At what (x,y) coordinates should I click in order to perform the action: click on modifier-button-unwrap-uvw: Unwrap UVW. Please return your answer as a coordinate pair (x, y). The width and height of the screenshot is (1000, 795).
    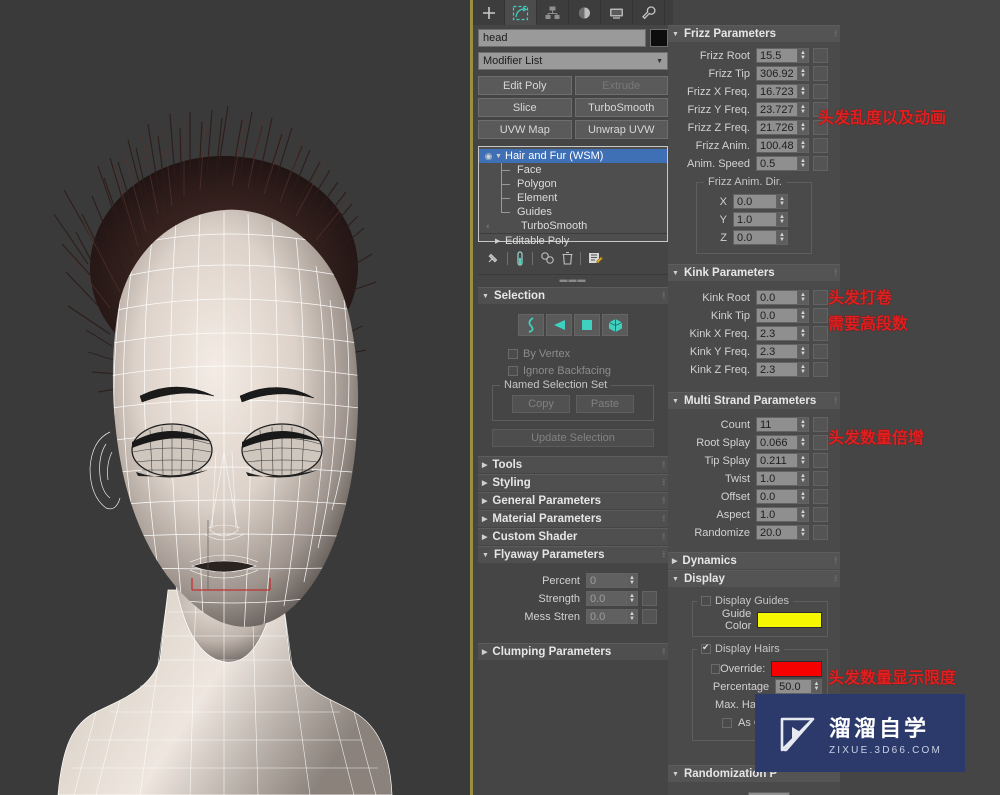
    Looking at the image, I should click on (621, 129).